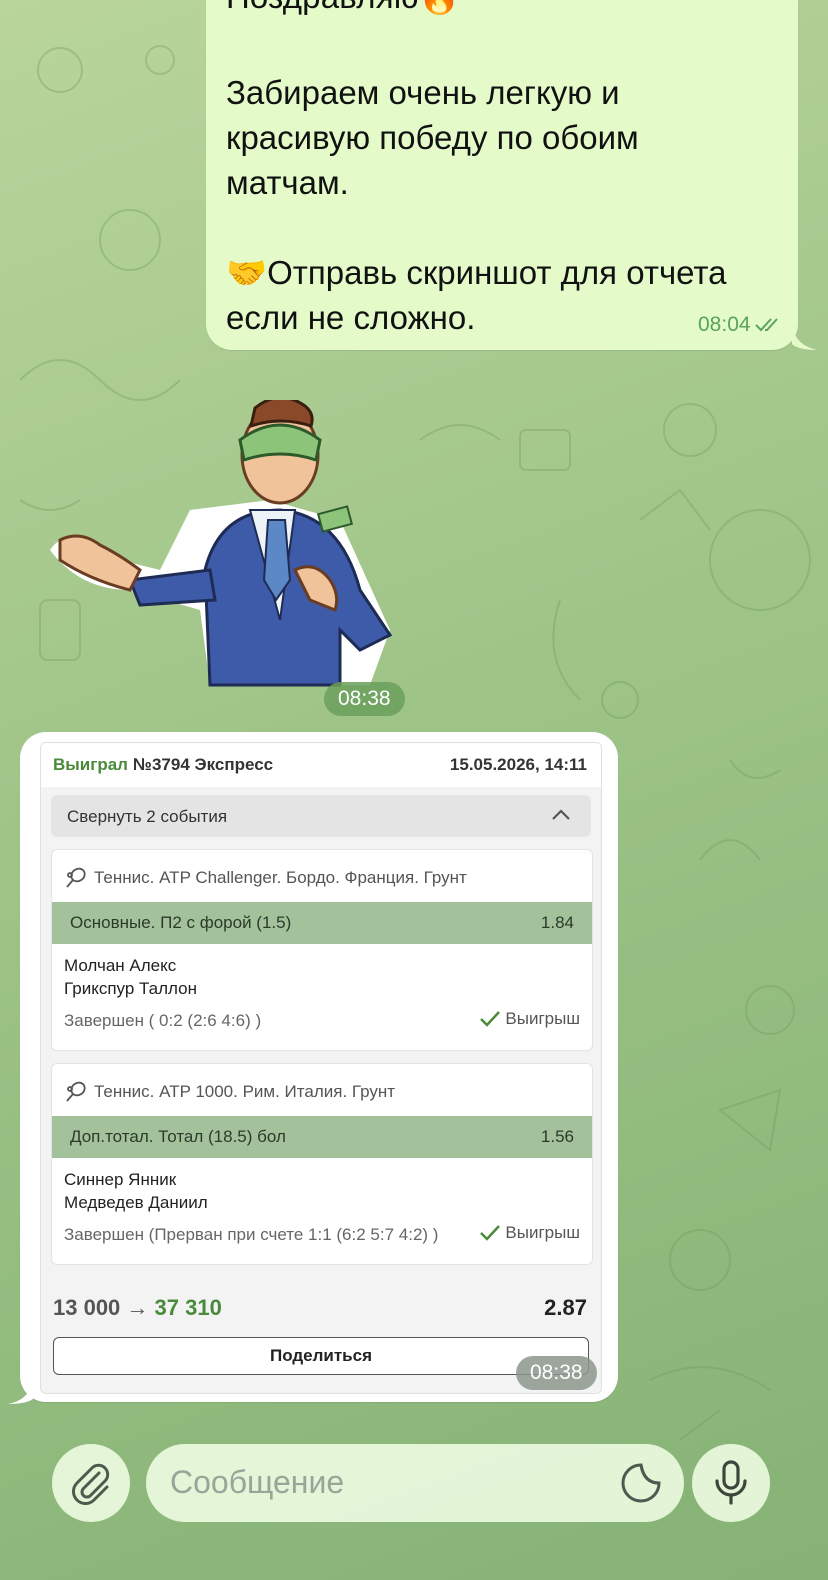  What do you see at coordinates (163, 1020) in the screenshot?
I see `event-status: Завершен ( 0:2 (2:6 4:6) )` at bounding box center [163, 1020].